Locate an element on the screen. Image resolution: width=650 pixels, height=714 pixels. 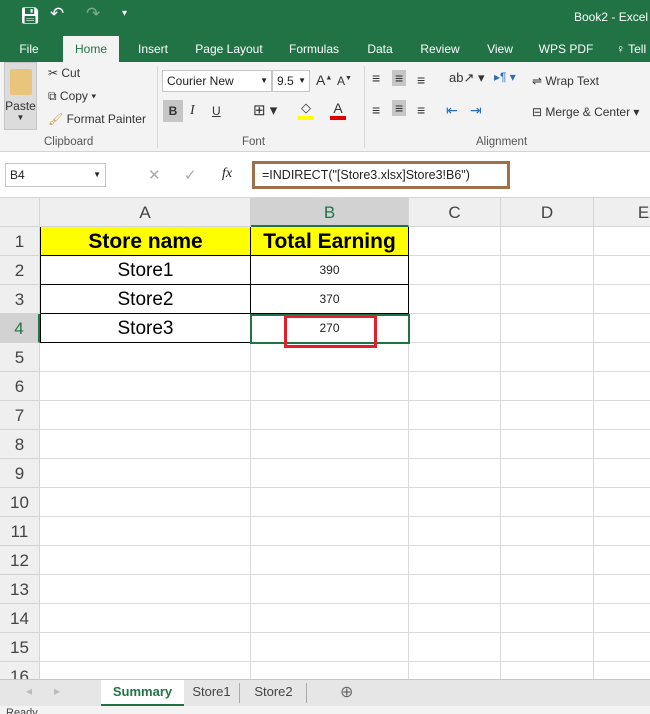
save-icon: 💾︎ is located at coordinates (30, 16).